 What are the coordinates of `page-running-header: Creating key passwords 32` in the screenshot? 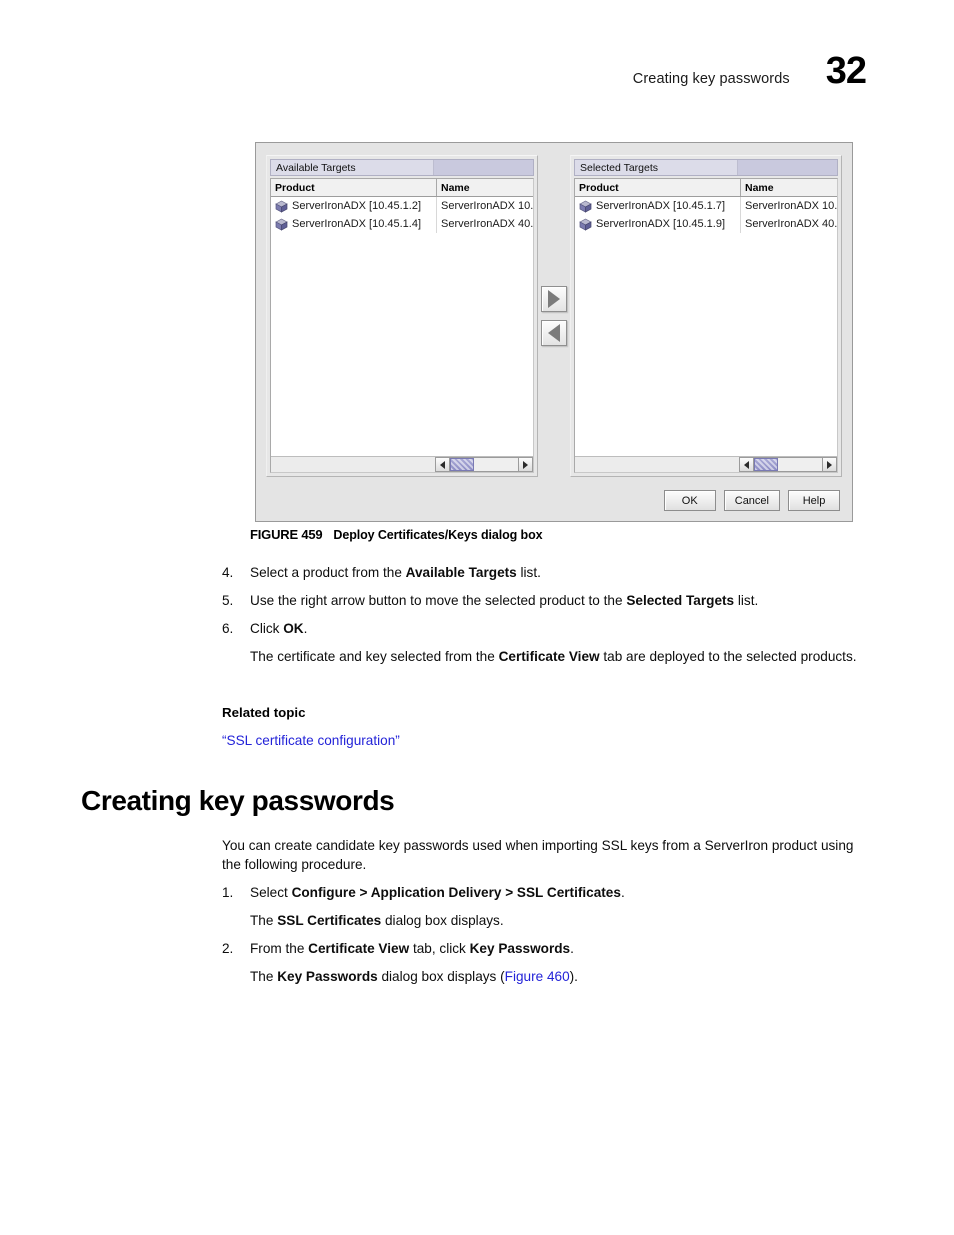 It's located at (749, 71).